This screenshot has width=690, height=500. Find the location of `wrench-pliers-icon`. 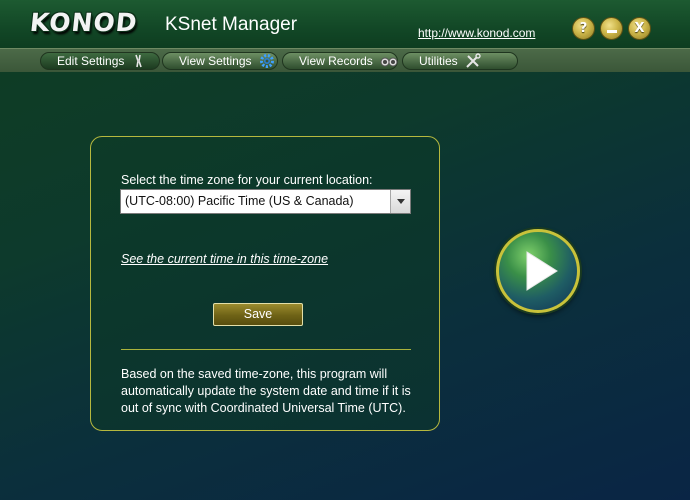

wrench-pliers-icon is located at coordinates (139, 61).